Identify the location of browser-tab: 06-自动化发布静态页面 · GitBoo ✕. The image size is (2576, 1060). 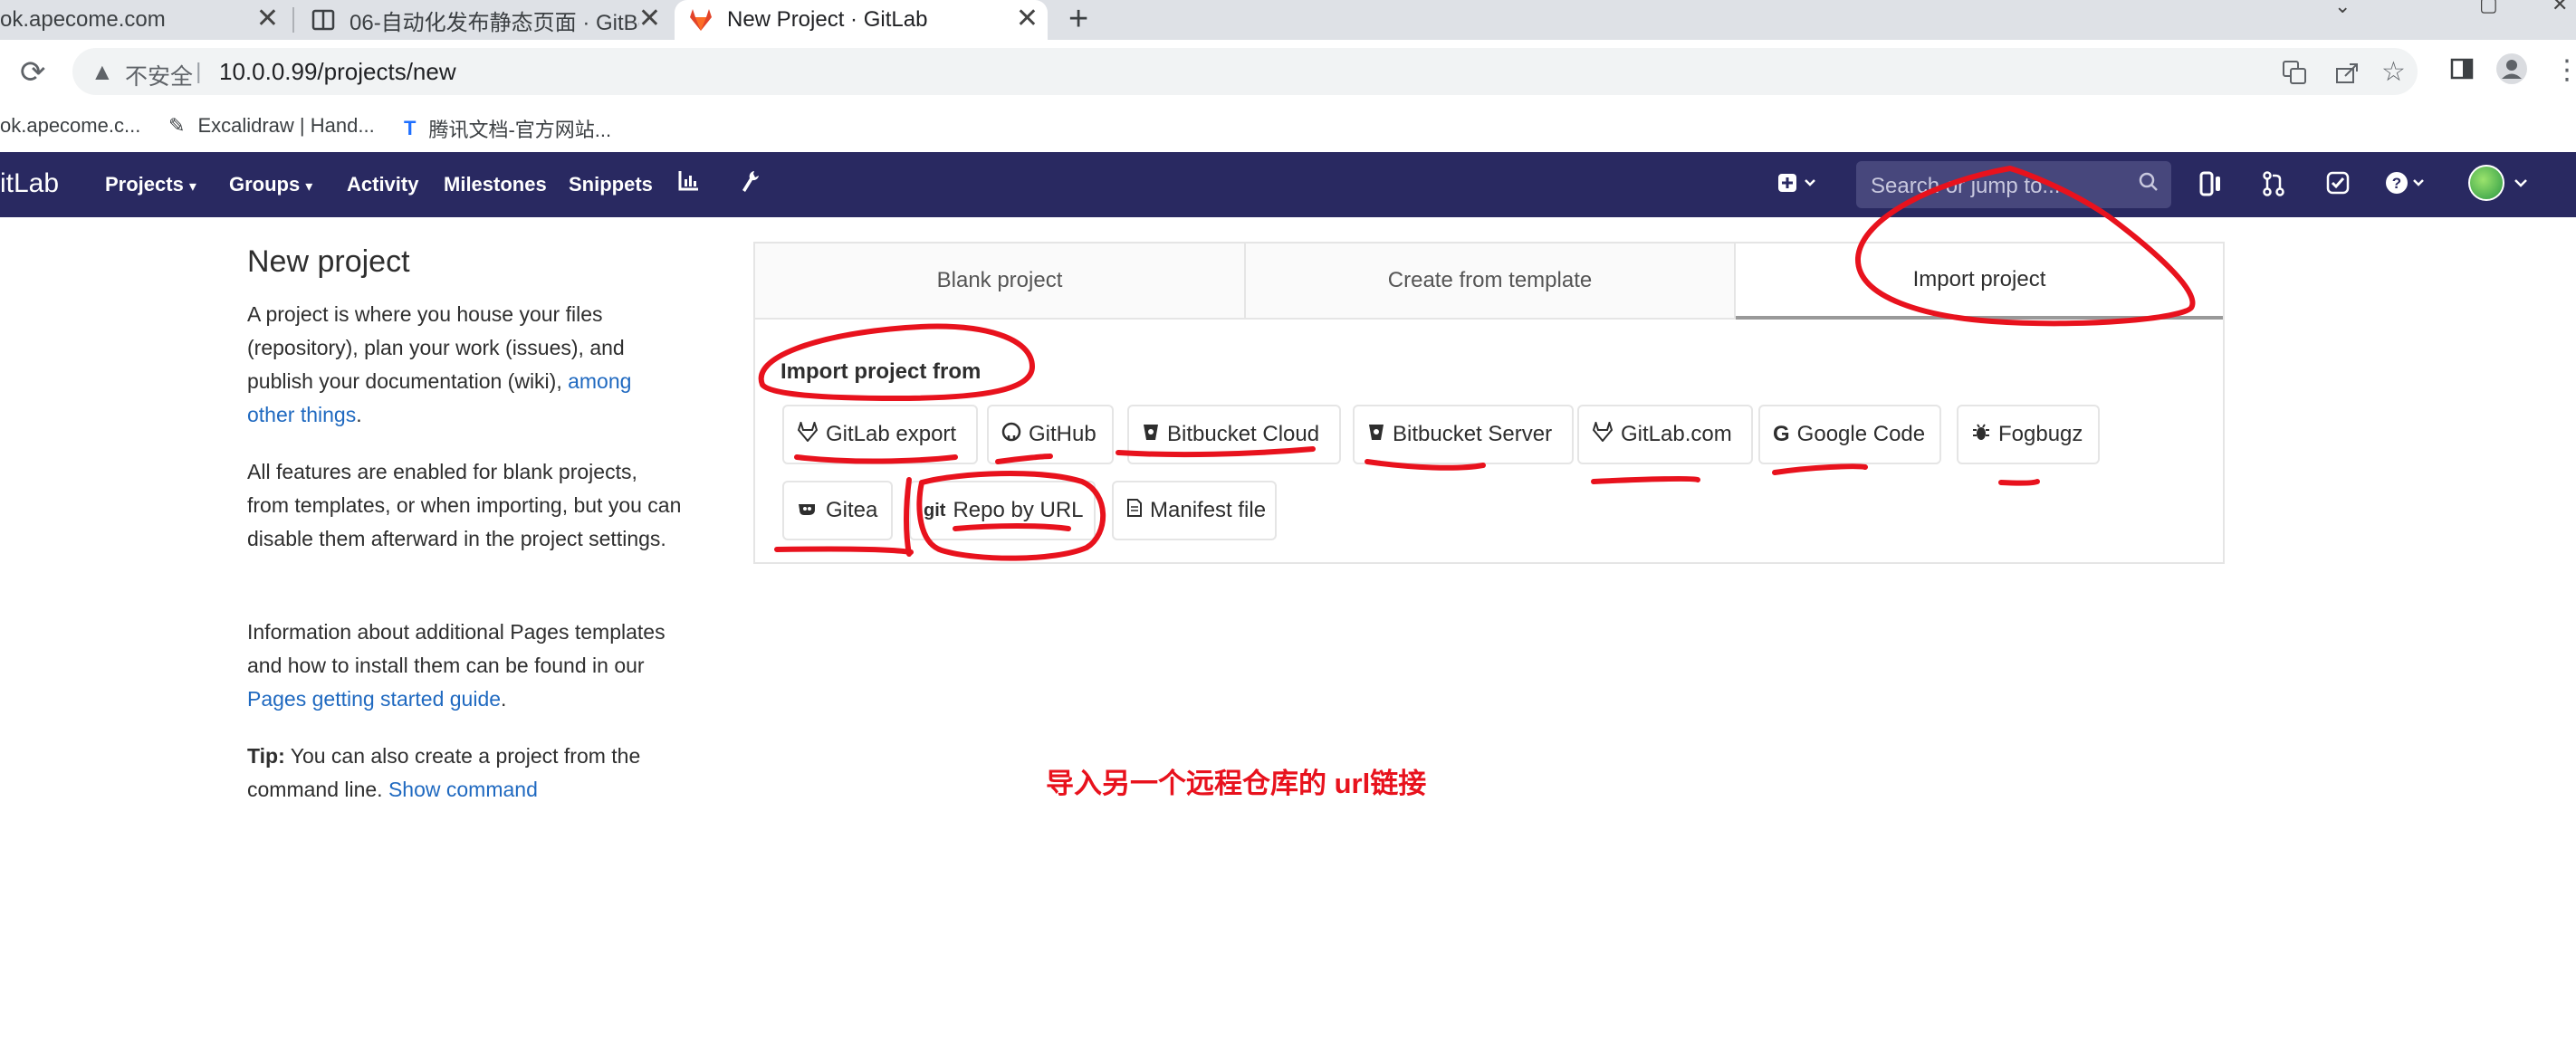
(483, 20).